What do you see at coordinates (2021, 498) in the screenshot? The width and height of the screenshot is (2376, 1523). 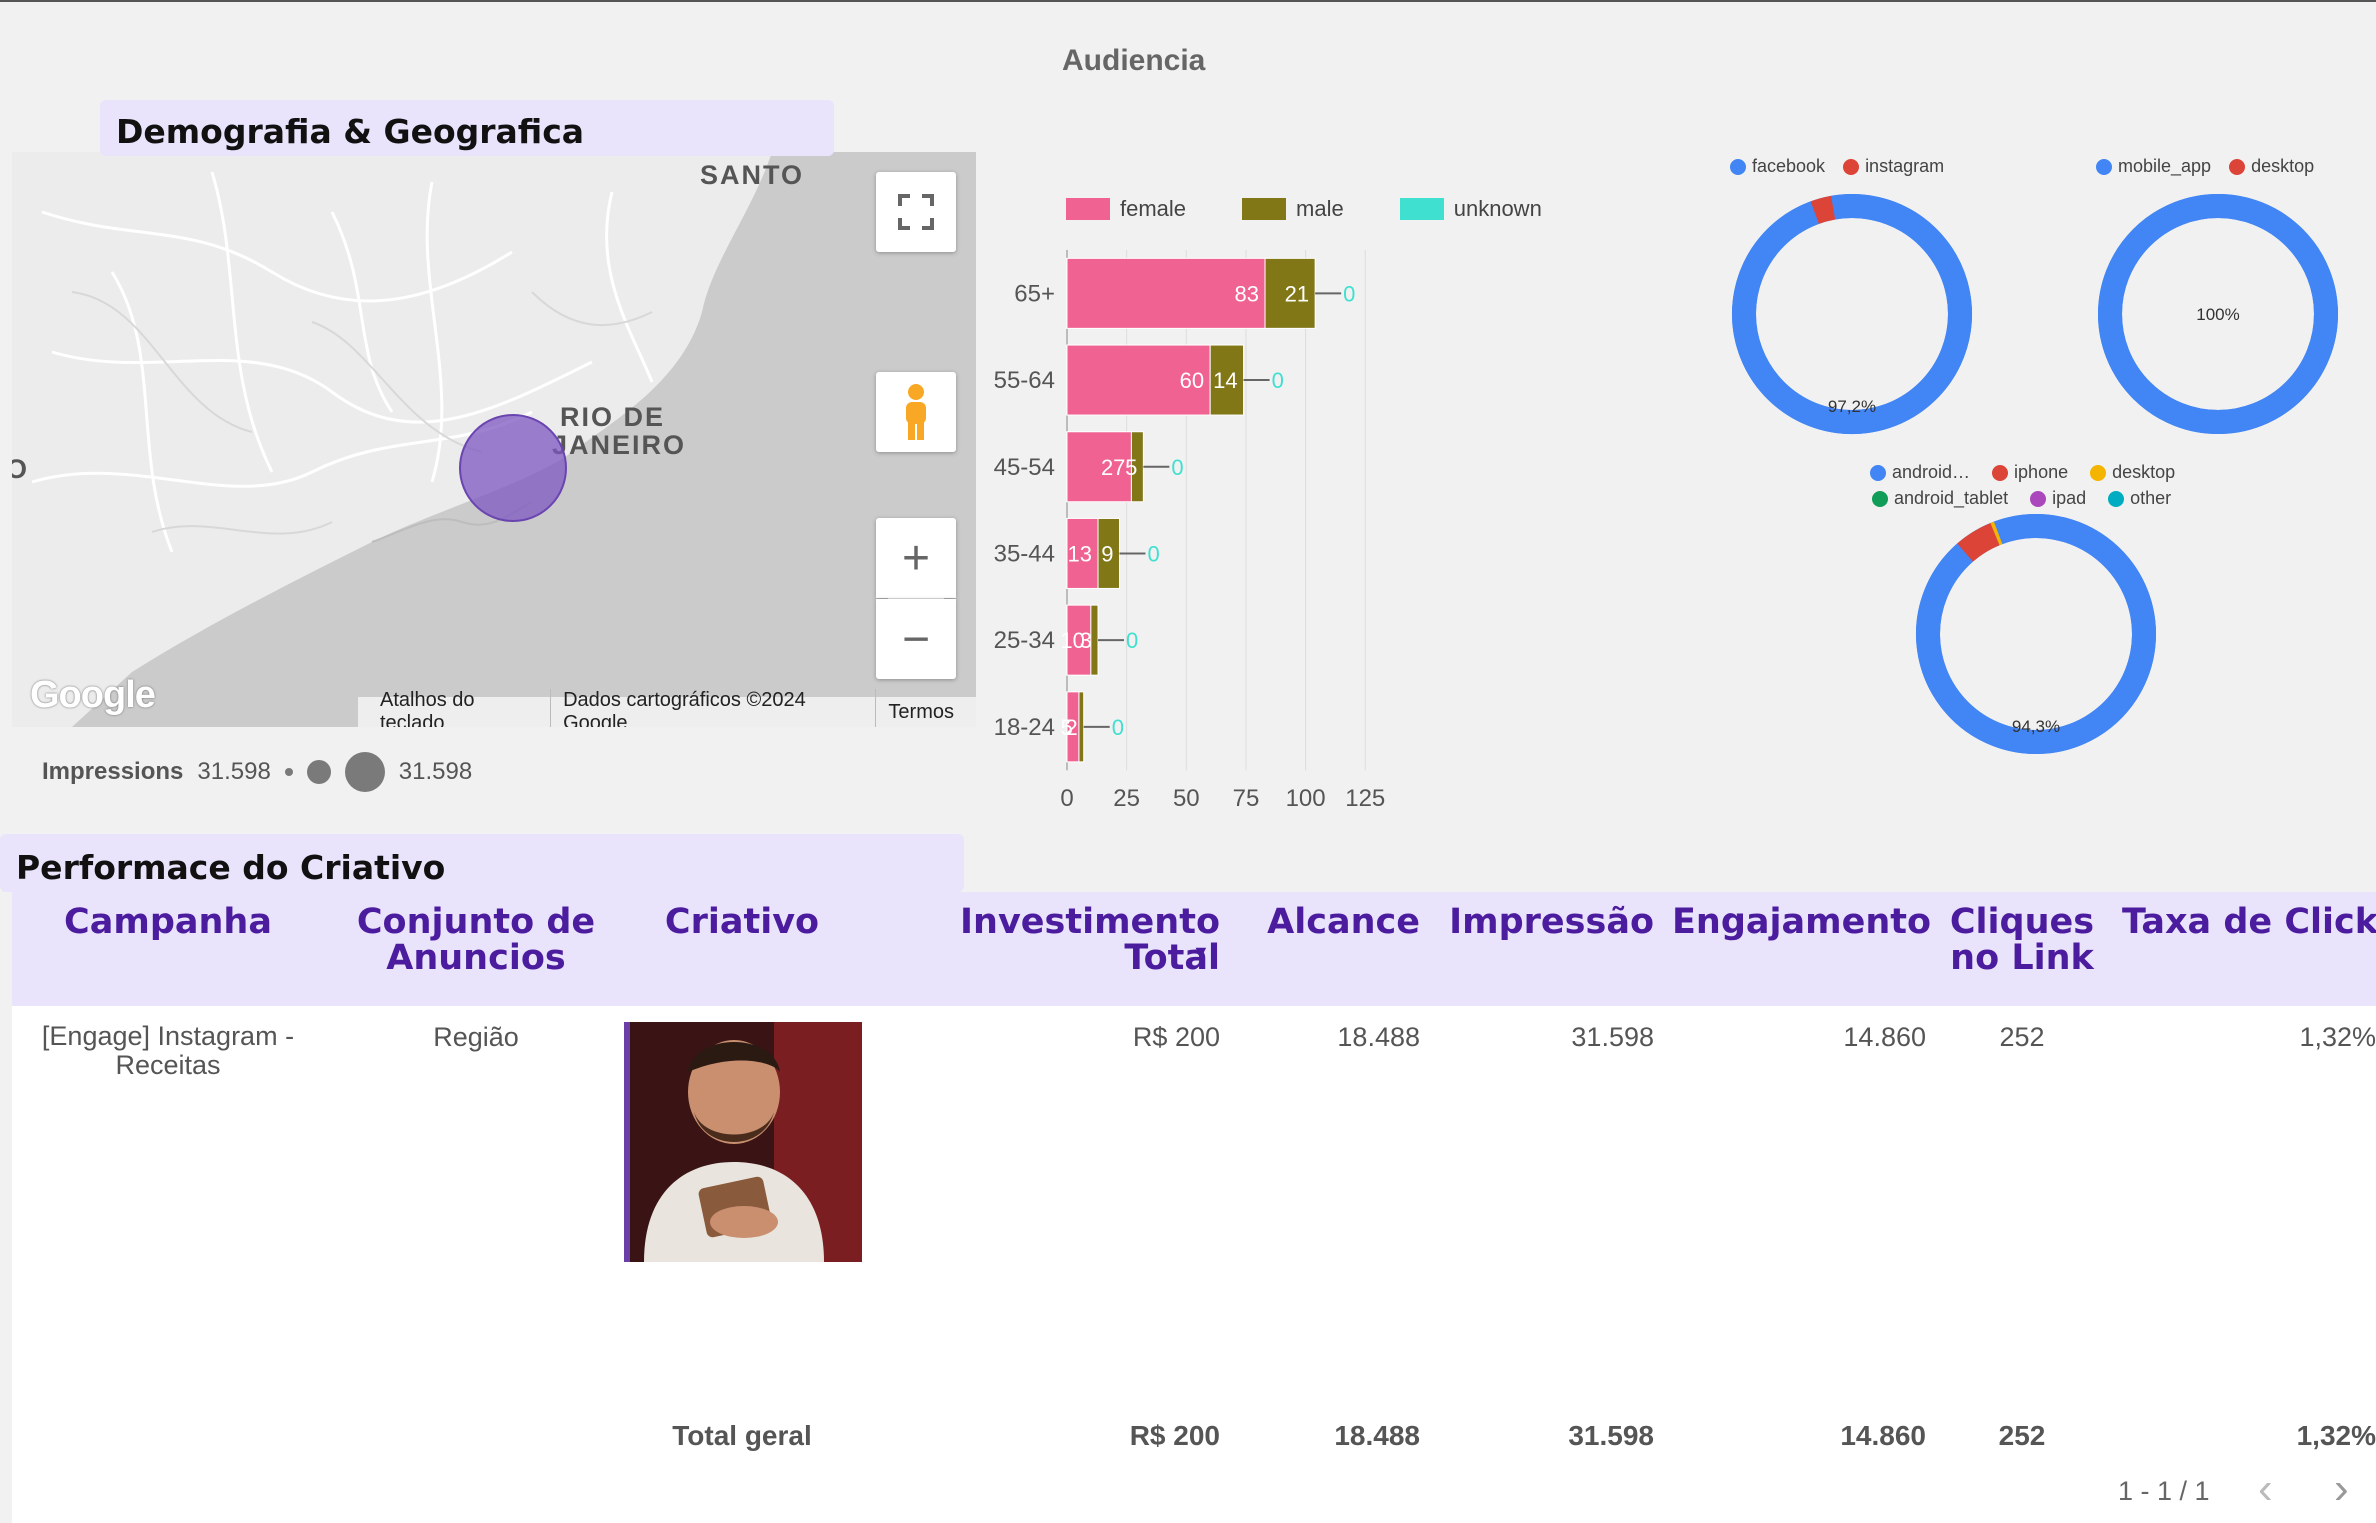 I see `donut3-legend-row2: android_tablet ipad other` at bounding box center [2021, 498].